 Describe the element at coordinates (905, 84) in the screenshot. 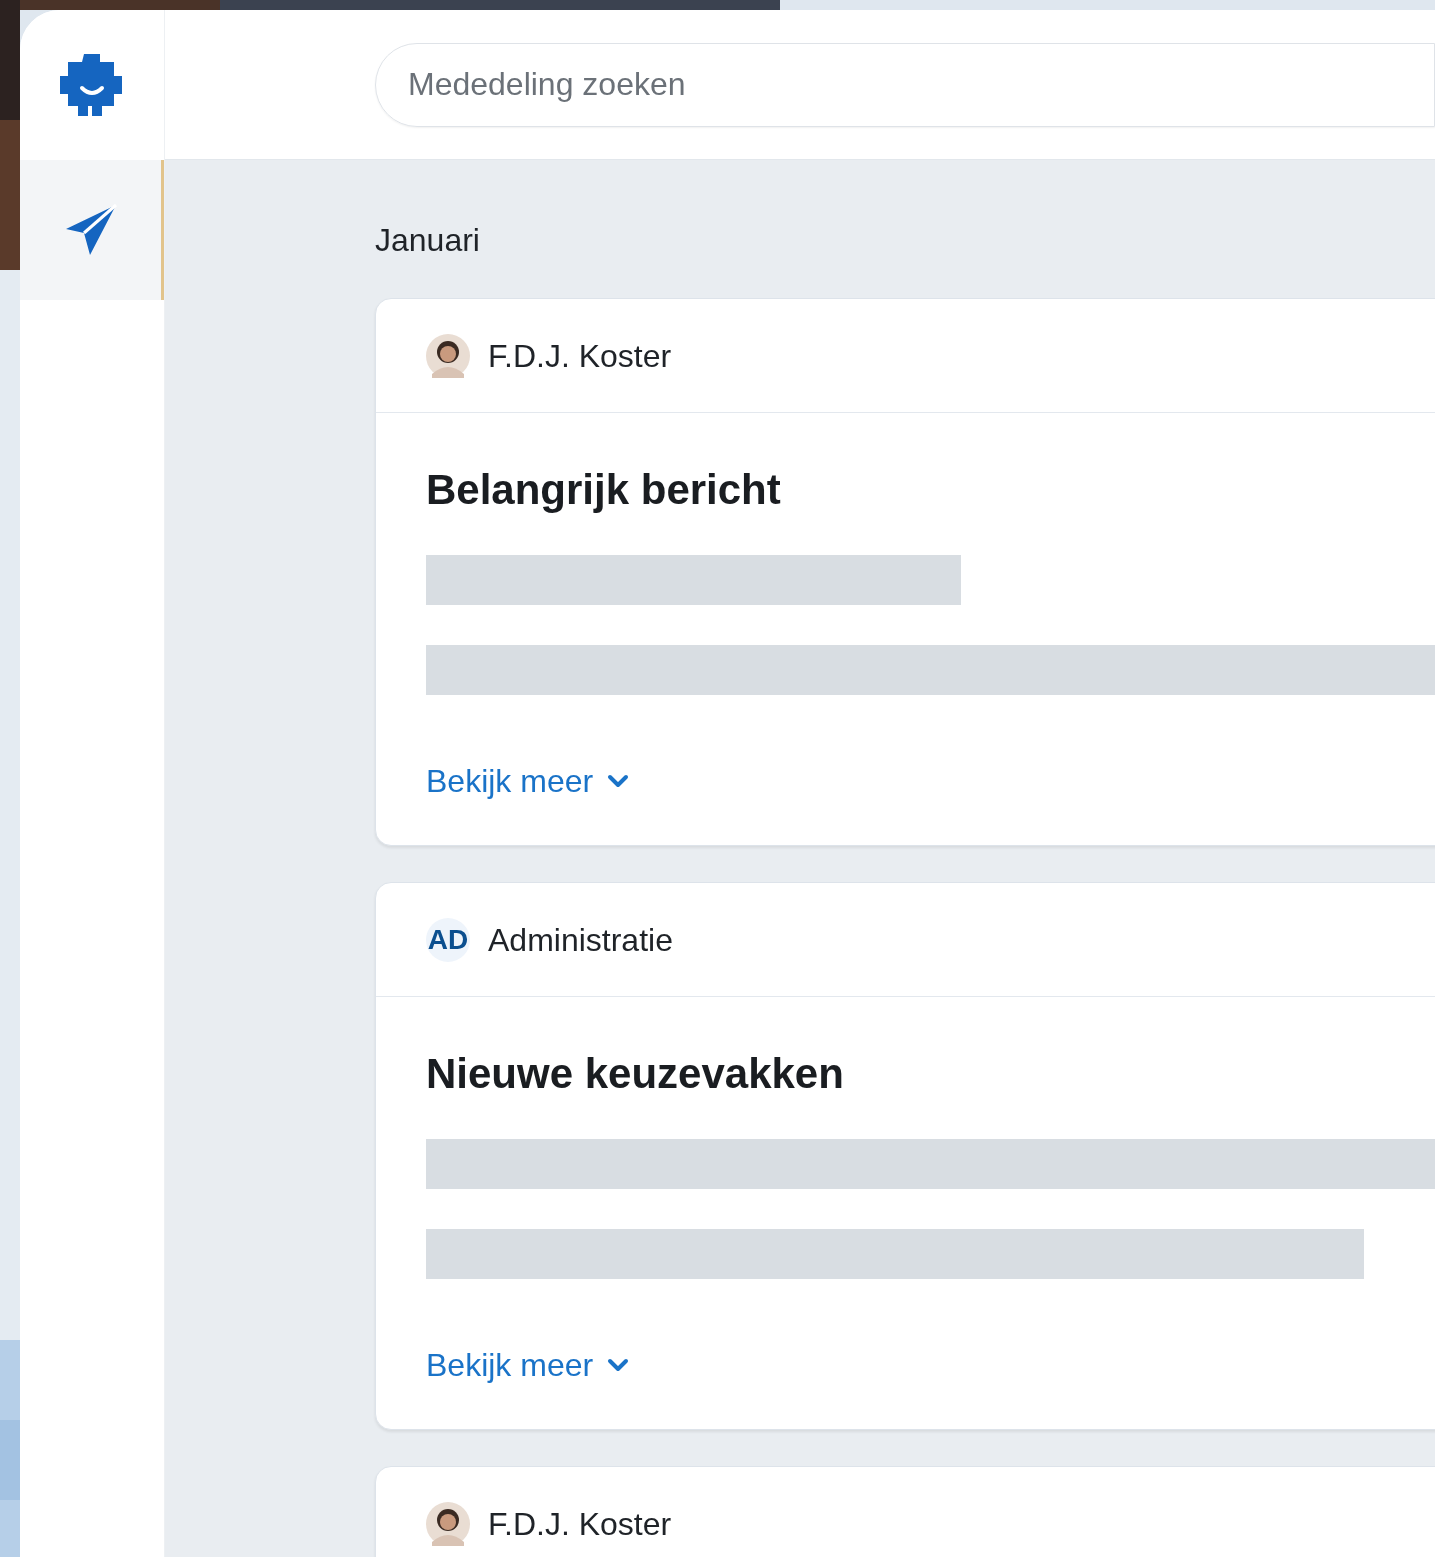

I see `search-field: Mededeling zoeken` at that location.